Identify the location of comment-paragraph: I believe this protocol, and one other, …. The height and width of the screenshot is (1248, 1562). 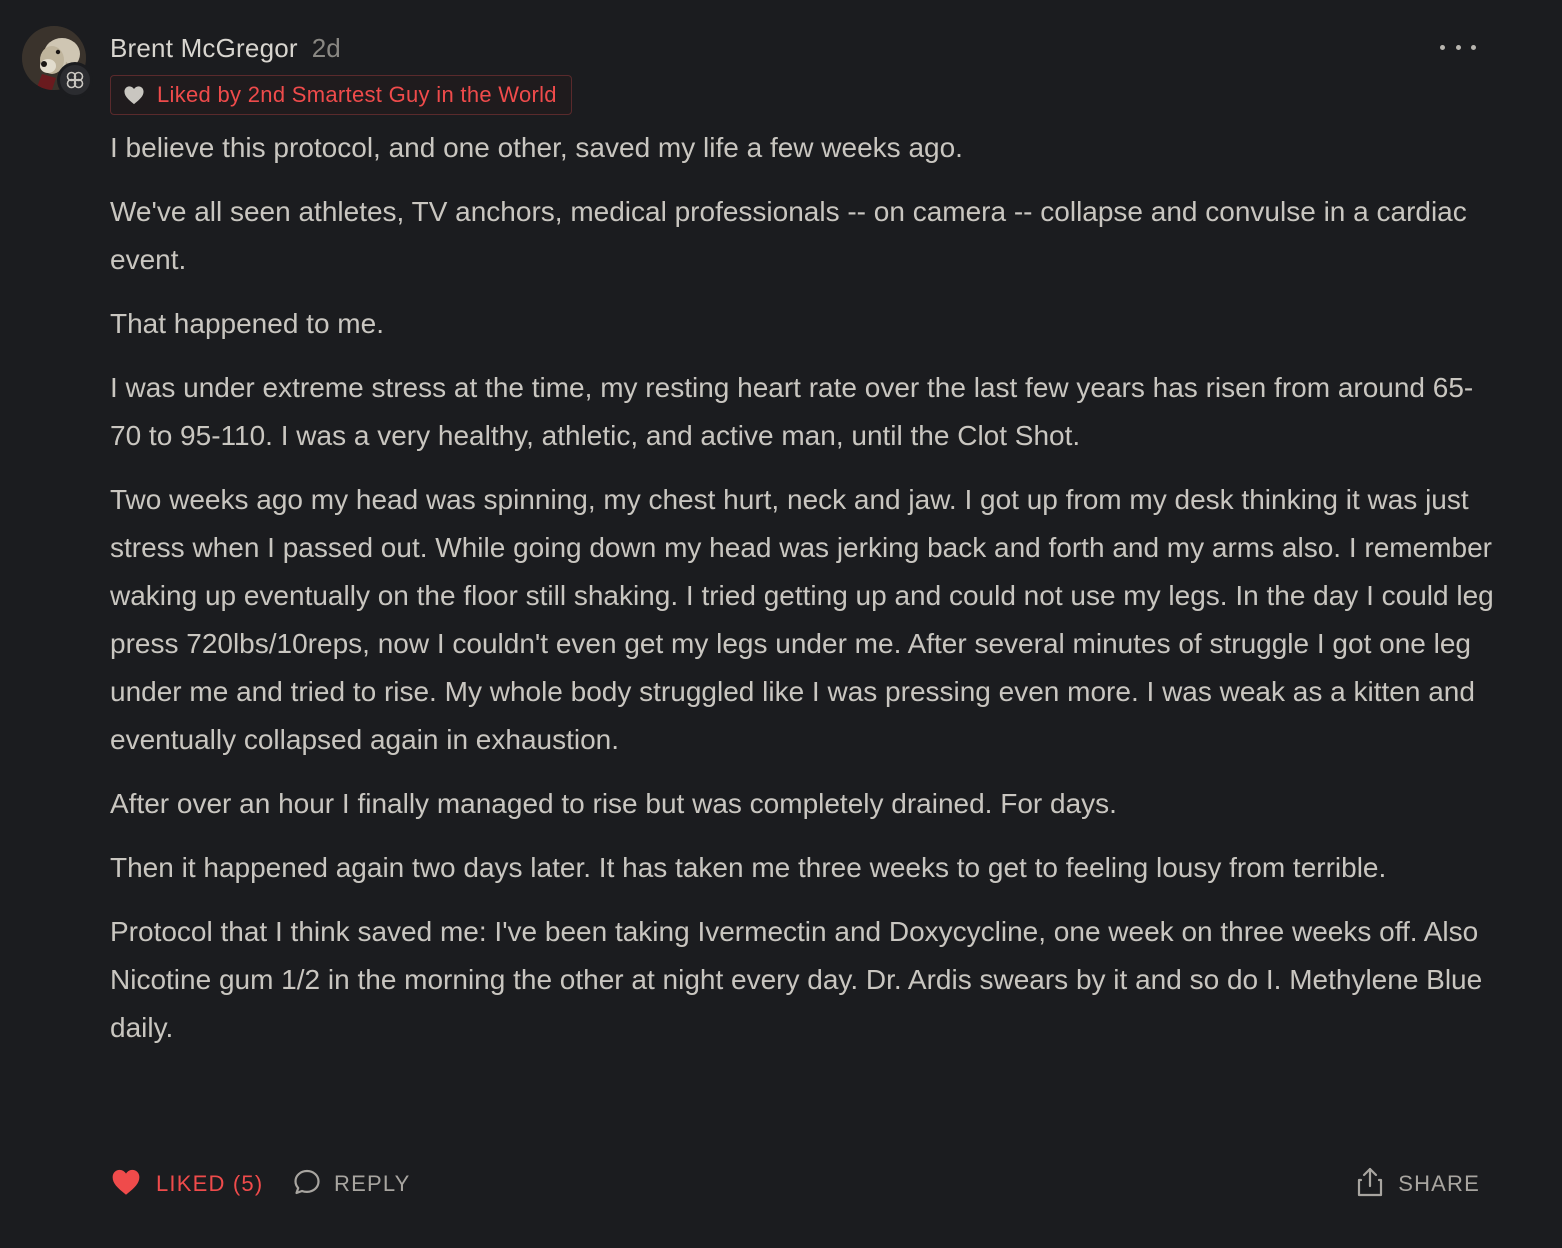
(536, 147).